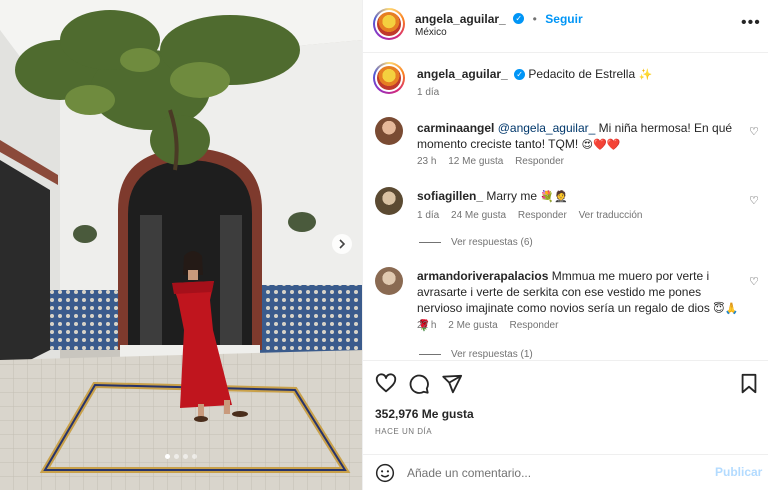 The height and width of the screenshot is (491, 768). I want to click on view-replies-button: Ver respuestas (6), so click(476, 242).